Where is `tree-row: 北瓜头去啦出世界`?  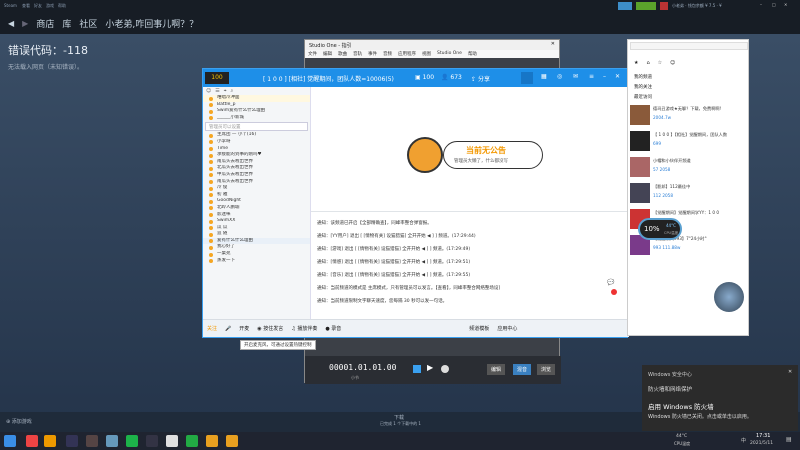 tree-row: 北瓜头去啦出世界 is located at coordinates (256, 168).